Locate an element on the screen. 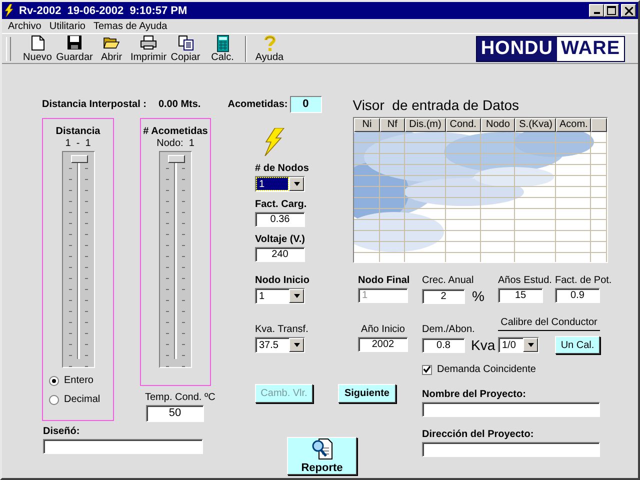  percent-unit: % is located at coordinates (478, 296).